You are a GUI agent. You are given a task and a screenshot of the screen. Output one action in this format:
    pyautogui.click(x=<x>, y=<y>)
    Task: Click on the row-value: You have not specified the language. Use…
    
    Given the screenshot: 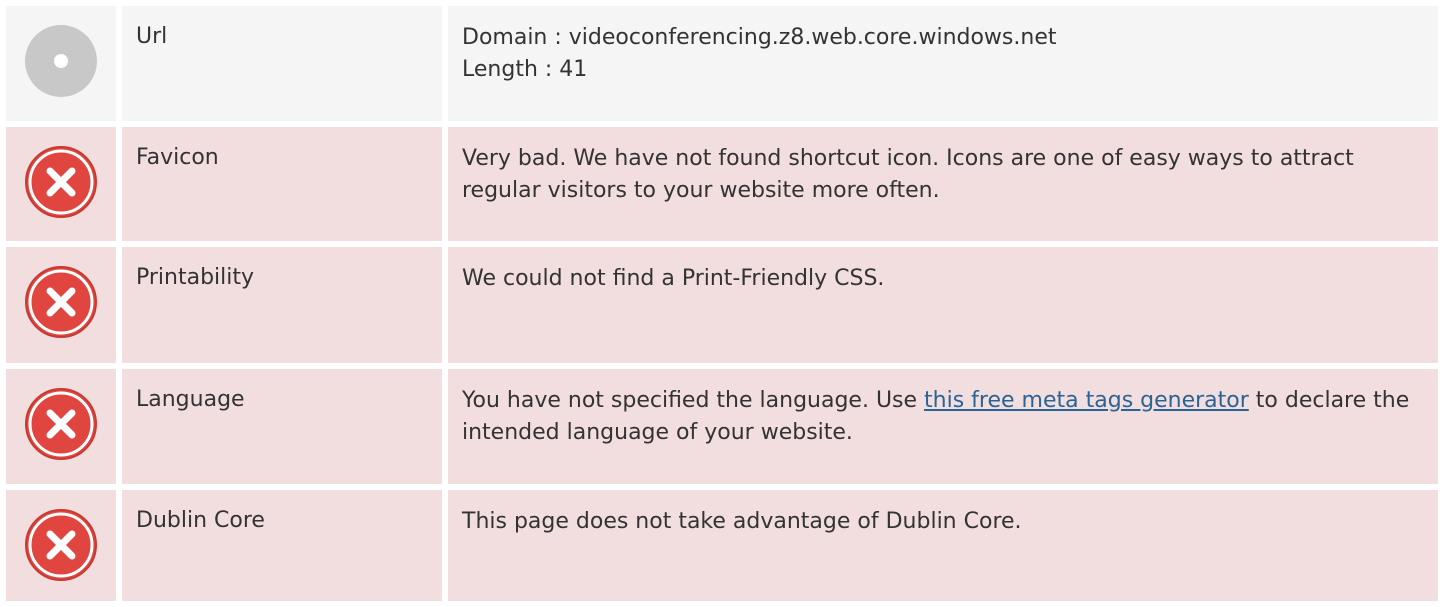 What is the action you would take?
    pyautogui.click(x=943, y=426)
    